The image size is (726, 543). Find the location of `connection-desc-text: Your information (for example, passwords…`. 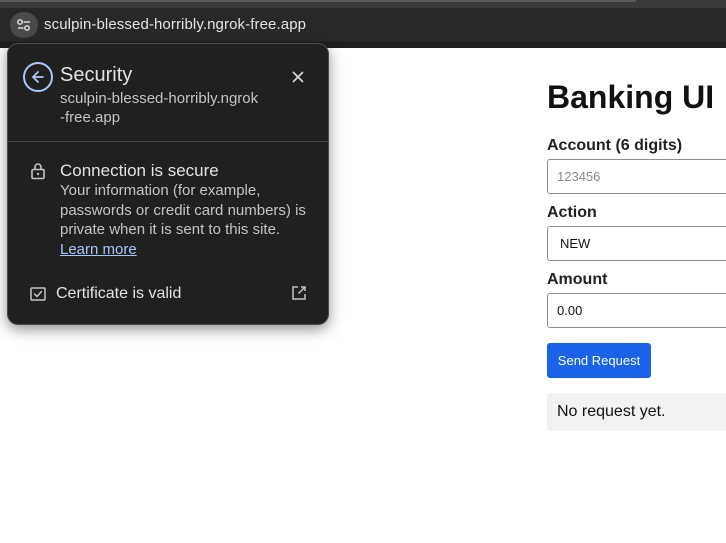

connection-desc-text: Your information (for example, passwords… is located at coordinates (183, 210).